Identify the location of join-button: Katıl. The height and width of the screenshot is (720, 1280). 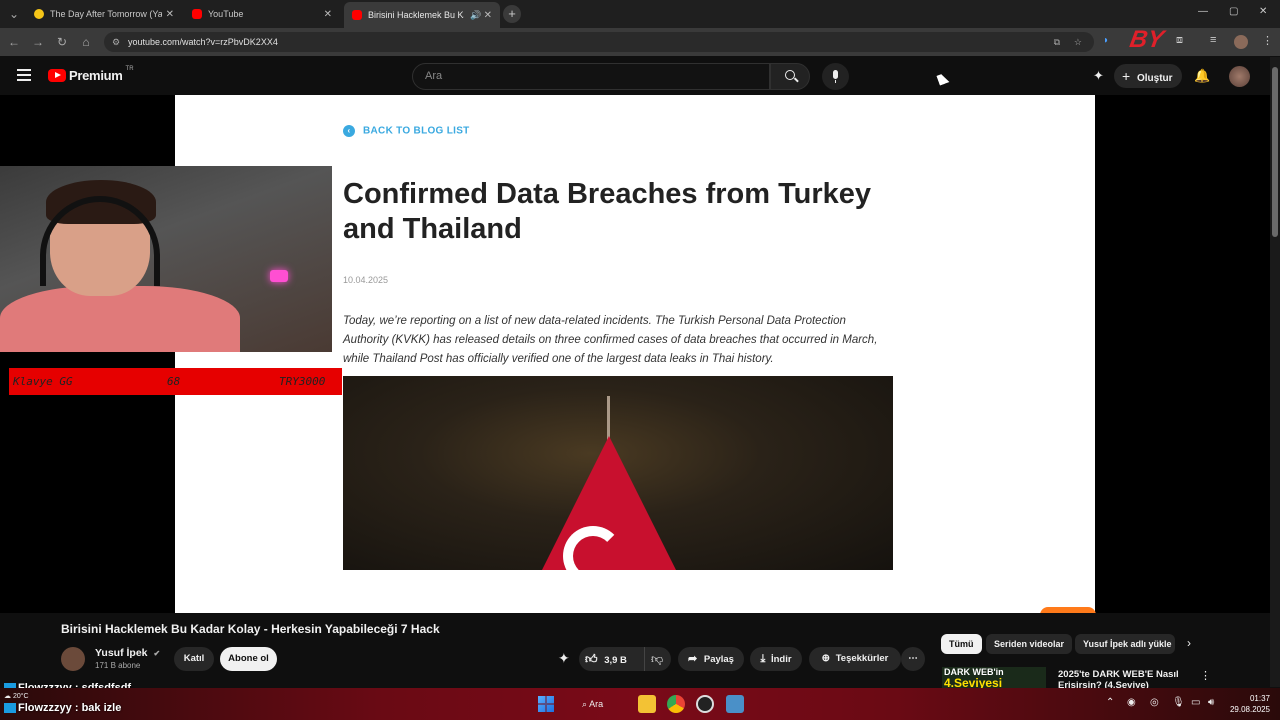
(194, 659).